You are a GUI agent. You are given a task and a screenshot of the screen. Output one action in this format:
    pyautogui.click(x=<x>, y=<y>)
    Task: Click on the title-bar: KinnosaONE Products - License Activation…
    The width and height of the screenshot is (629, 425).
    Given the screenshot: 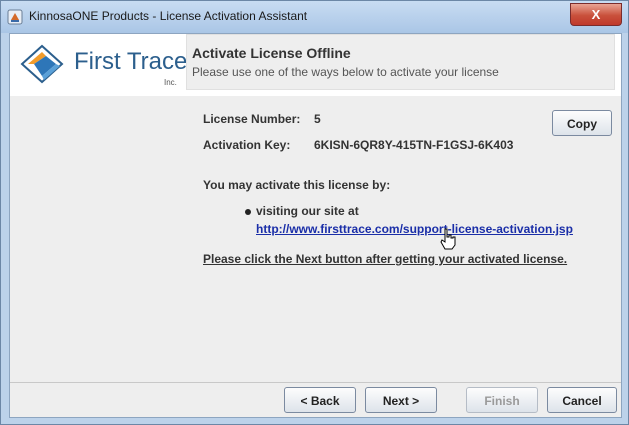 What is the action you would take?
    pyautogui.click(x=314, y=17)
    